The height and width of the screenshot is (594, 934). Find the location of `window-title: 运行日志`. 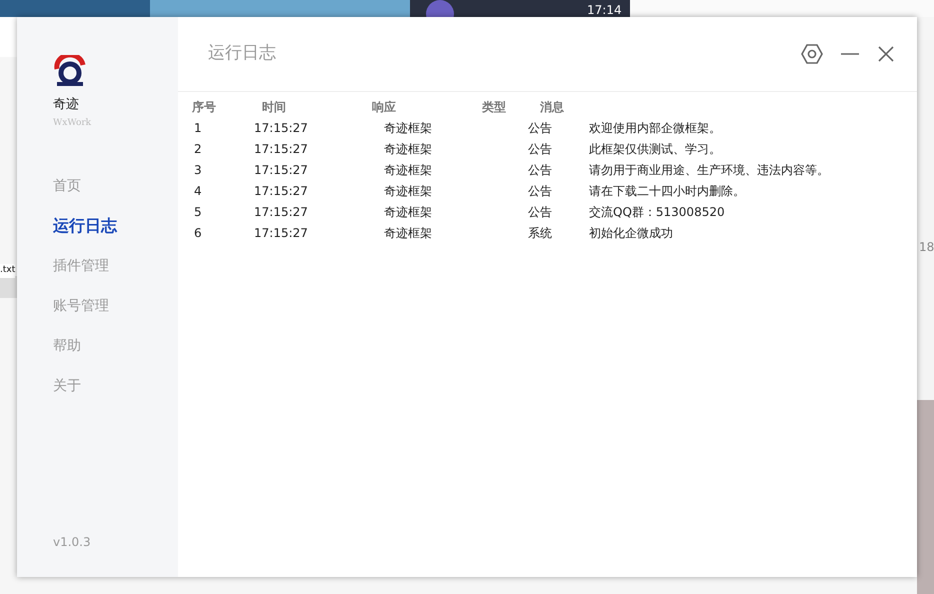

window-title: 运行日志 is located at coordinates (242, 54).